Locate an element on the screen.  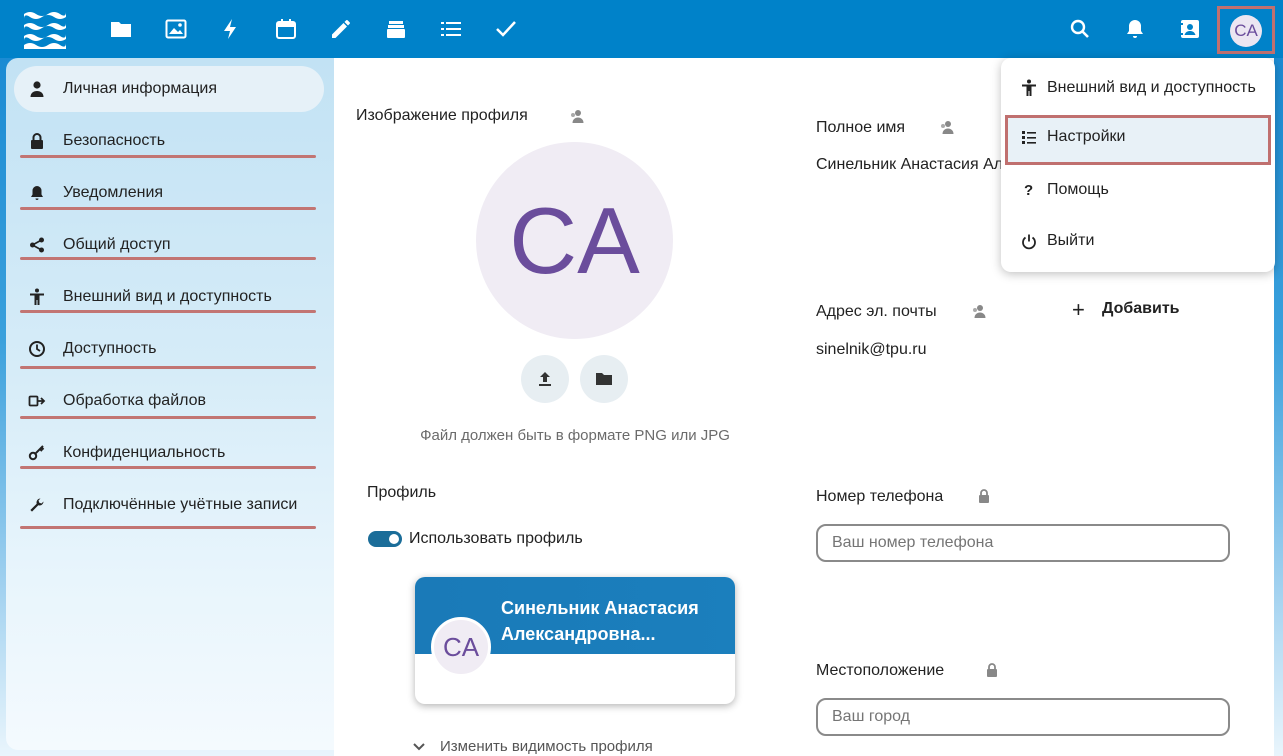
sidebar-item-personal-info: Личная информация is located at coordinates (169, 89).